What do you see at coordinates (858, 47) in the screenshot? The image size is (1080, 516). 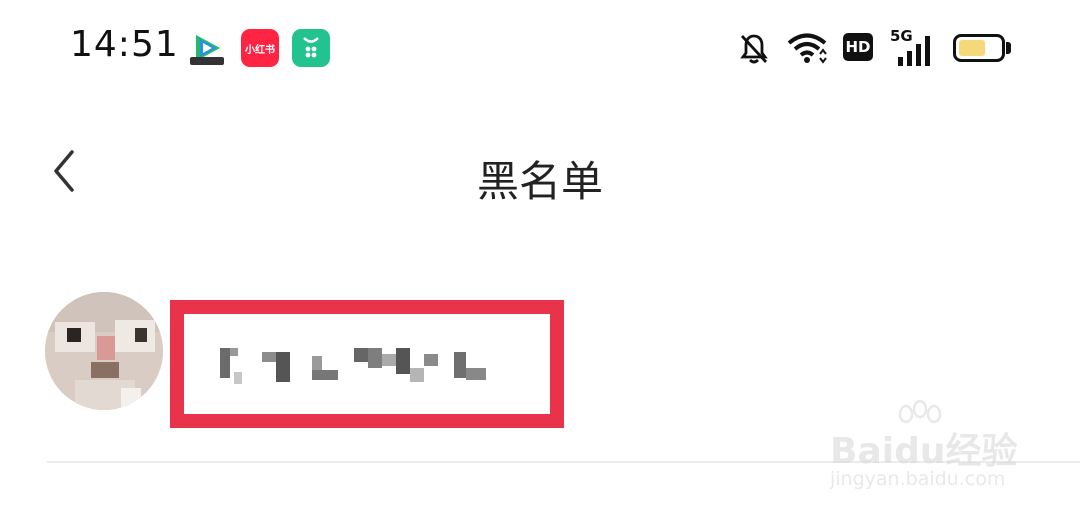 I see `hd-badge: HD` at bounding box center [858, 47].